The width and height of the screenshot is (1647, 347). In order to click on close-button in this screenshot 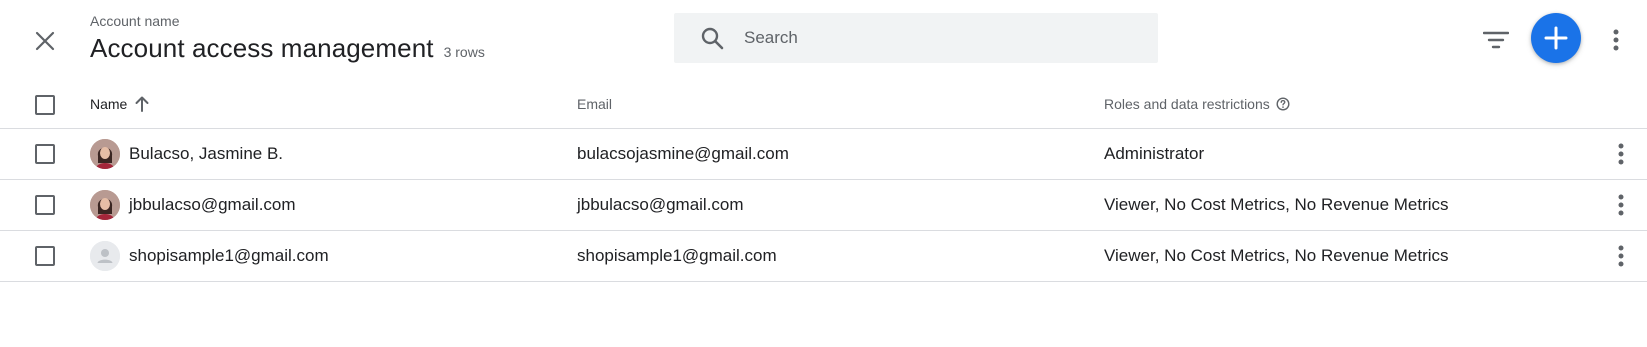, I will do `click(45, 41)`.